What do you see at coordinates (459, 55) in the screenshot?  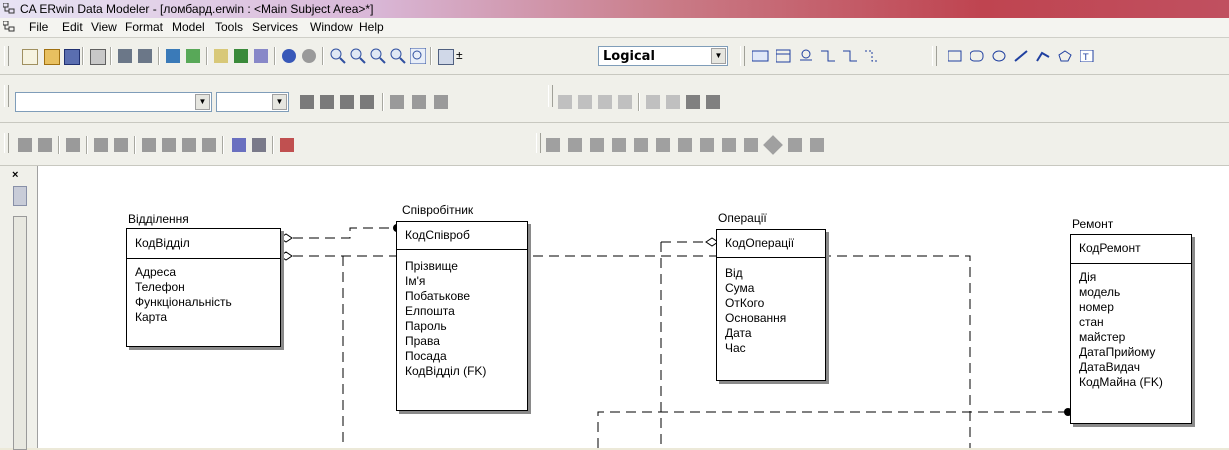 I see `layout-dropdown-icon: ±` at bounding box center [459, 55].